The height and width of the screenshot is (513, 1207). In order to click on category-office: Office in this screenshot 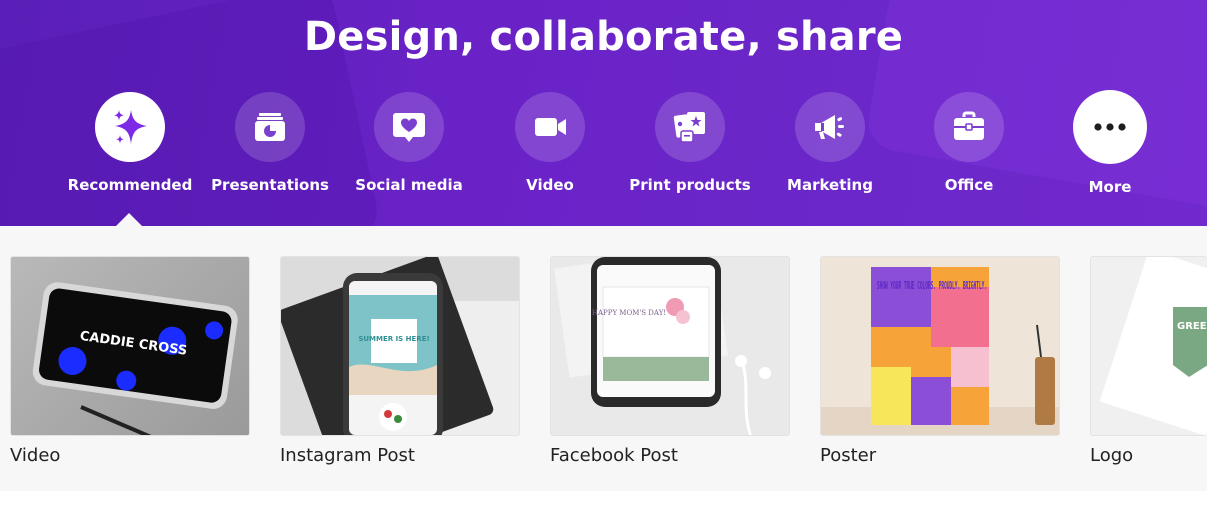, I will do `click(969, 143)`.